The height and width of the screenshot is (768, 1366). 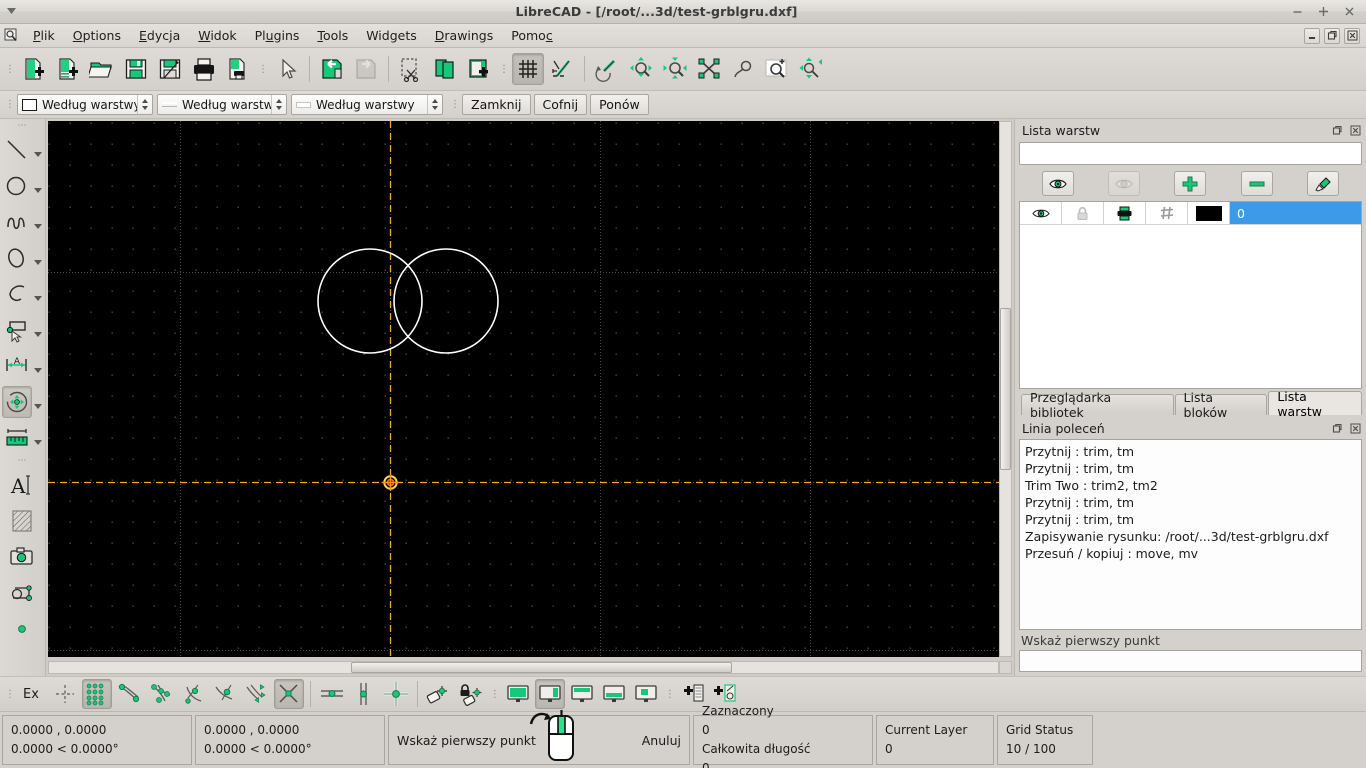 What do you see at coordinates (364, 694) in the screenshot?
I see `restrict-vertical-button` at bounding box center [364, 694].